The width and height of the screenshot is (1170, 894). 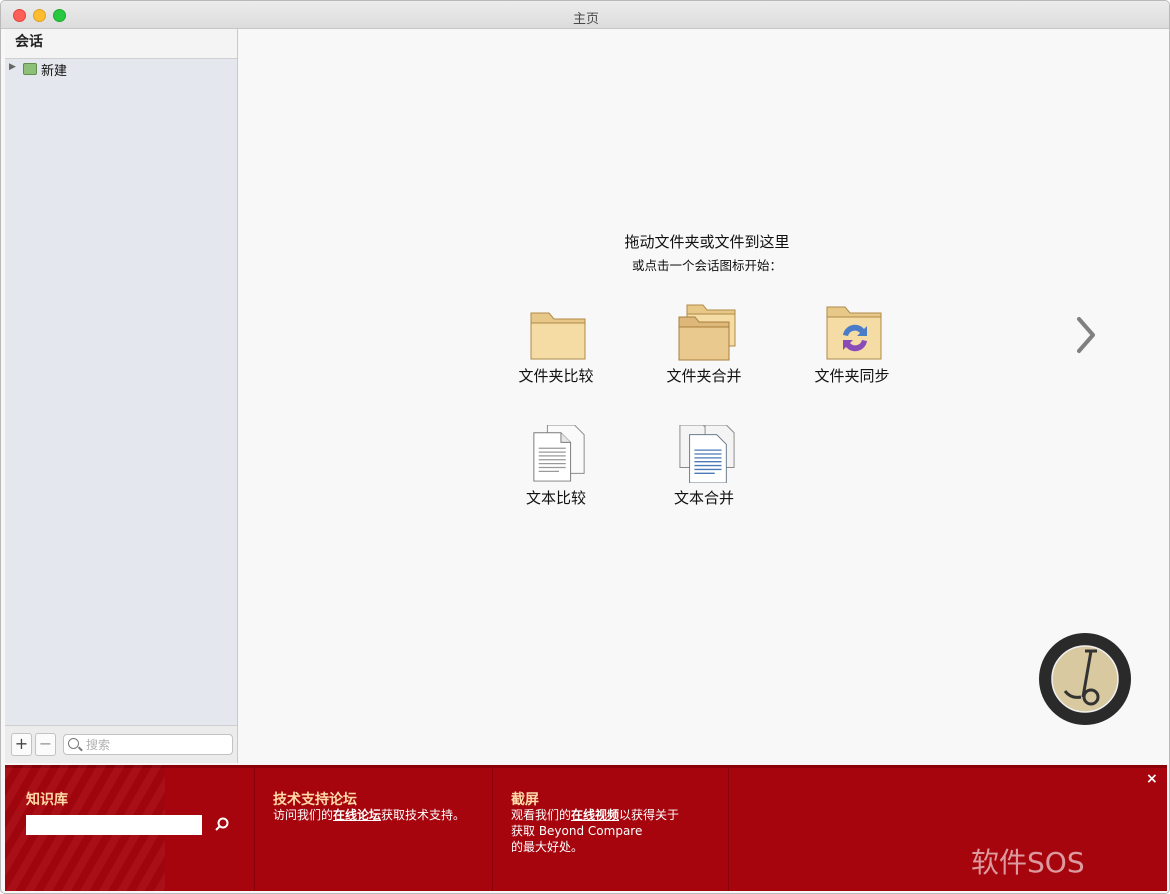 I want to click on screencast-line-2: 获取 Beyond Compare, so click(x=577, y=831).